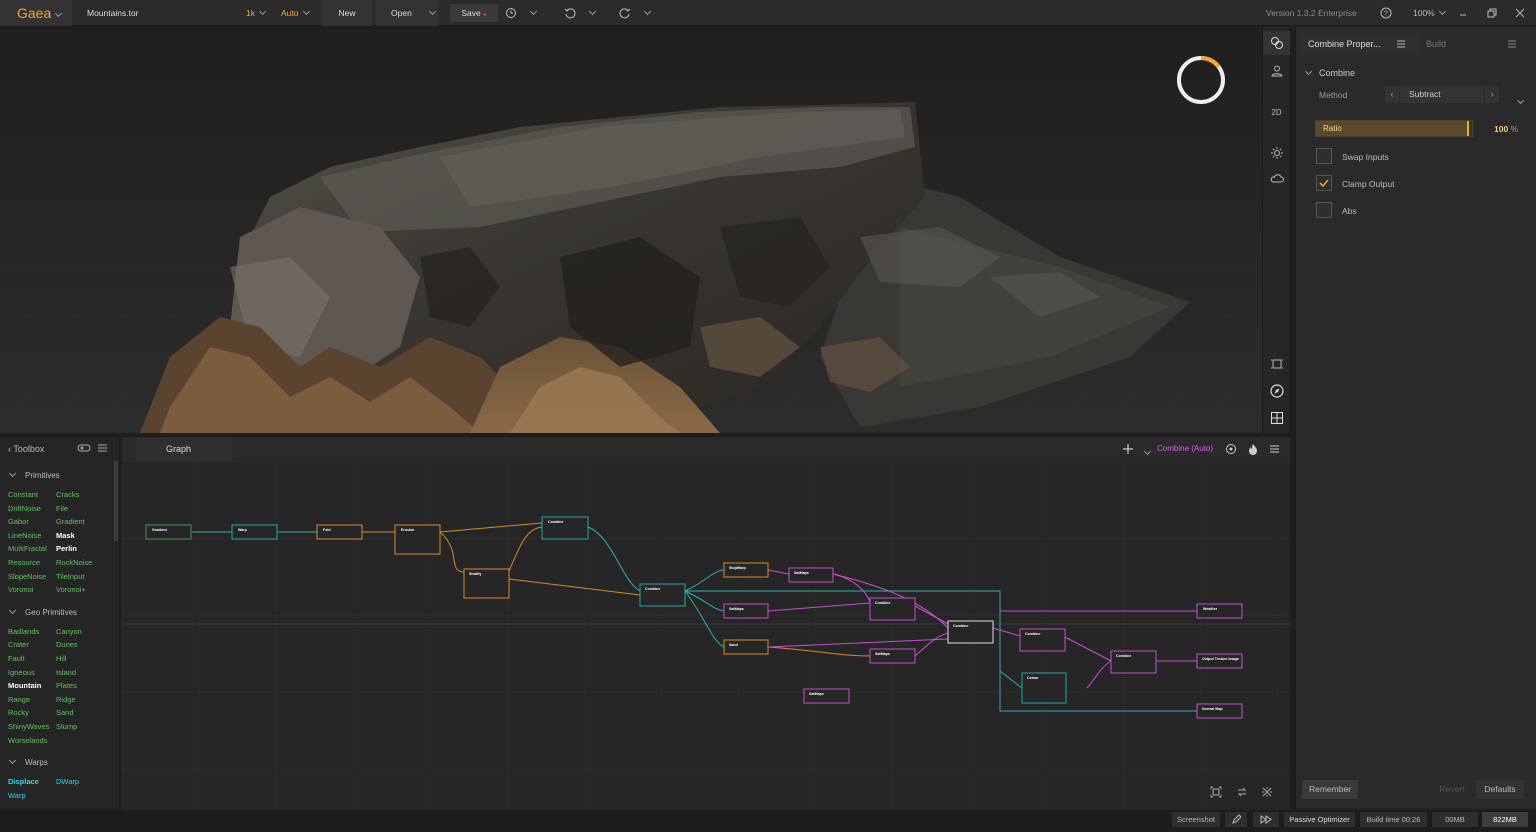 This screenshot has width=1536, height=832. What do you see at coordinates (116, 501) in the screenshot?
I see `toolbox-scrollbar` at bounding box center [116, 501].